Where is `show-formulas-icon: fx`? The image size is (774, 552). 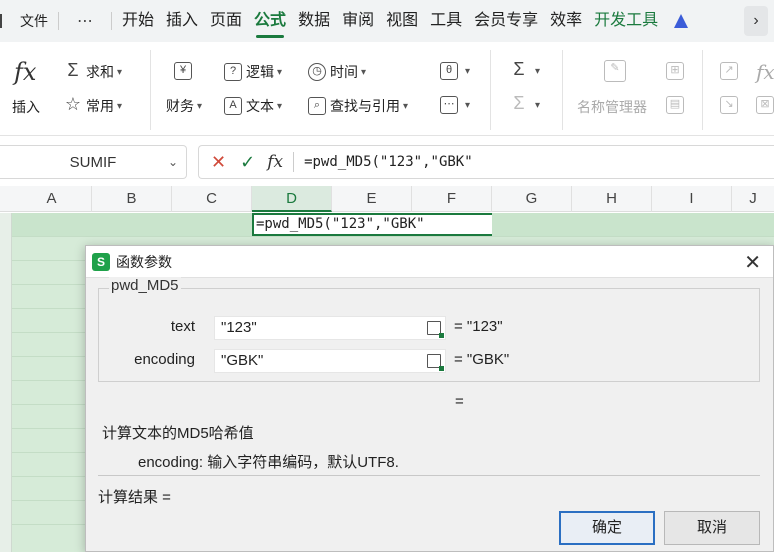
show-formulas-icon: fx is located at coordinates (765, 72).